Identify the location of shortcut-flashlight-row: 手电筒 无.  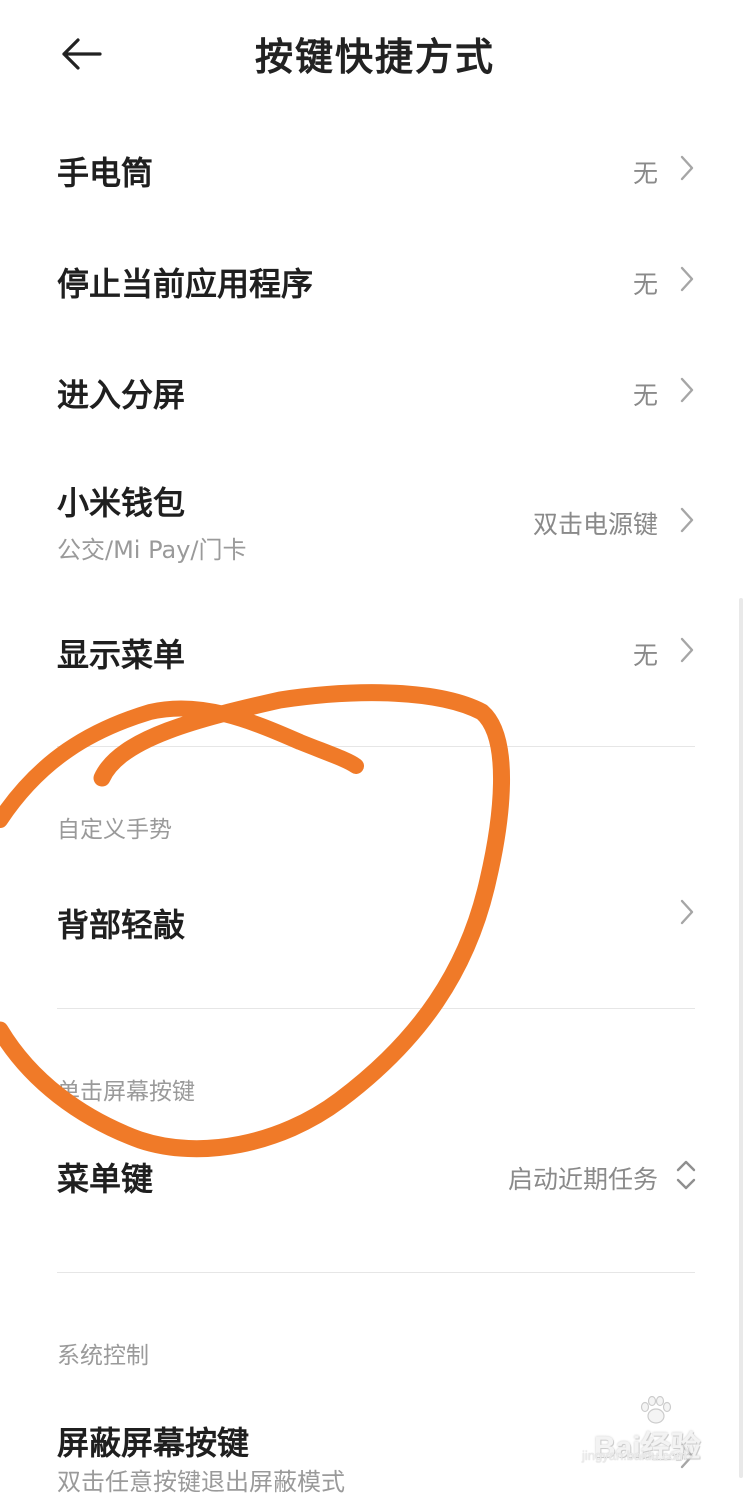
(375, 169).